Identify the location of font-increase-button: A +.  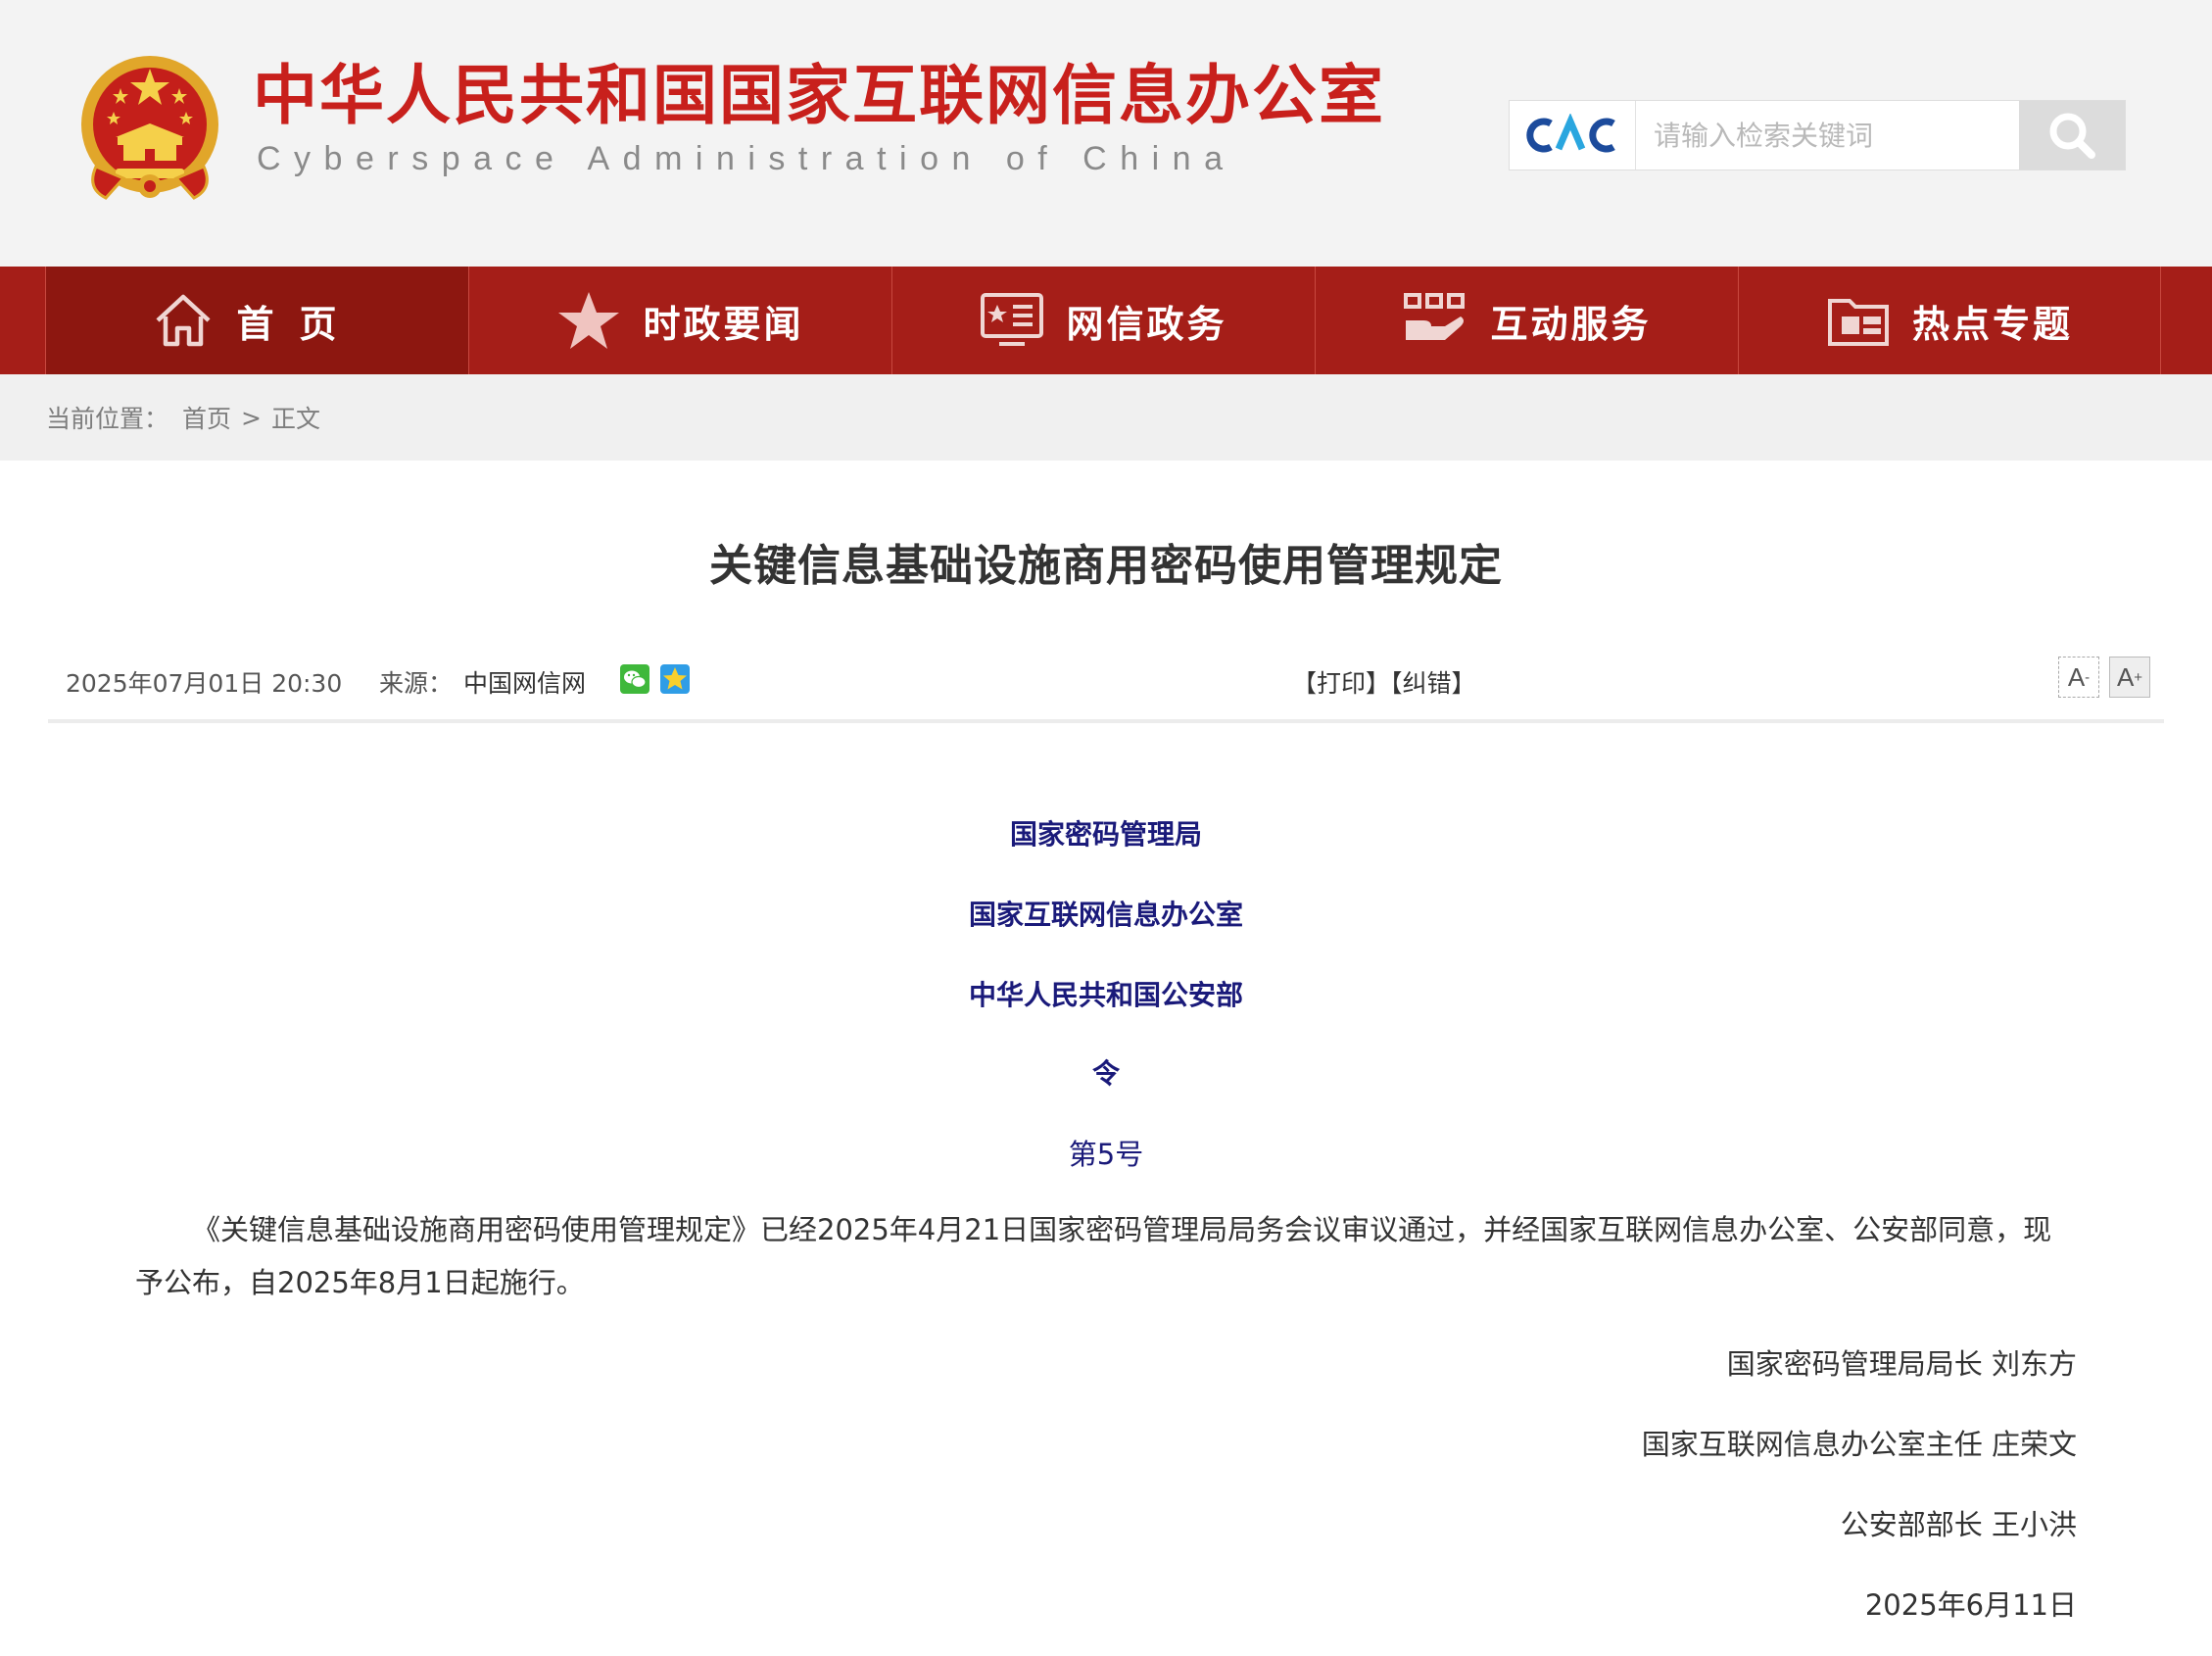
(2129, 678).